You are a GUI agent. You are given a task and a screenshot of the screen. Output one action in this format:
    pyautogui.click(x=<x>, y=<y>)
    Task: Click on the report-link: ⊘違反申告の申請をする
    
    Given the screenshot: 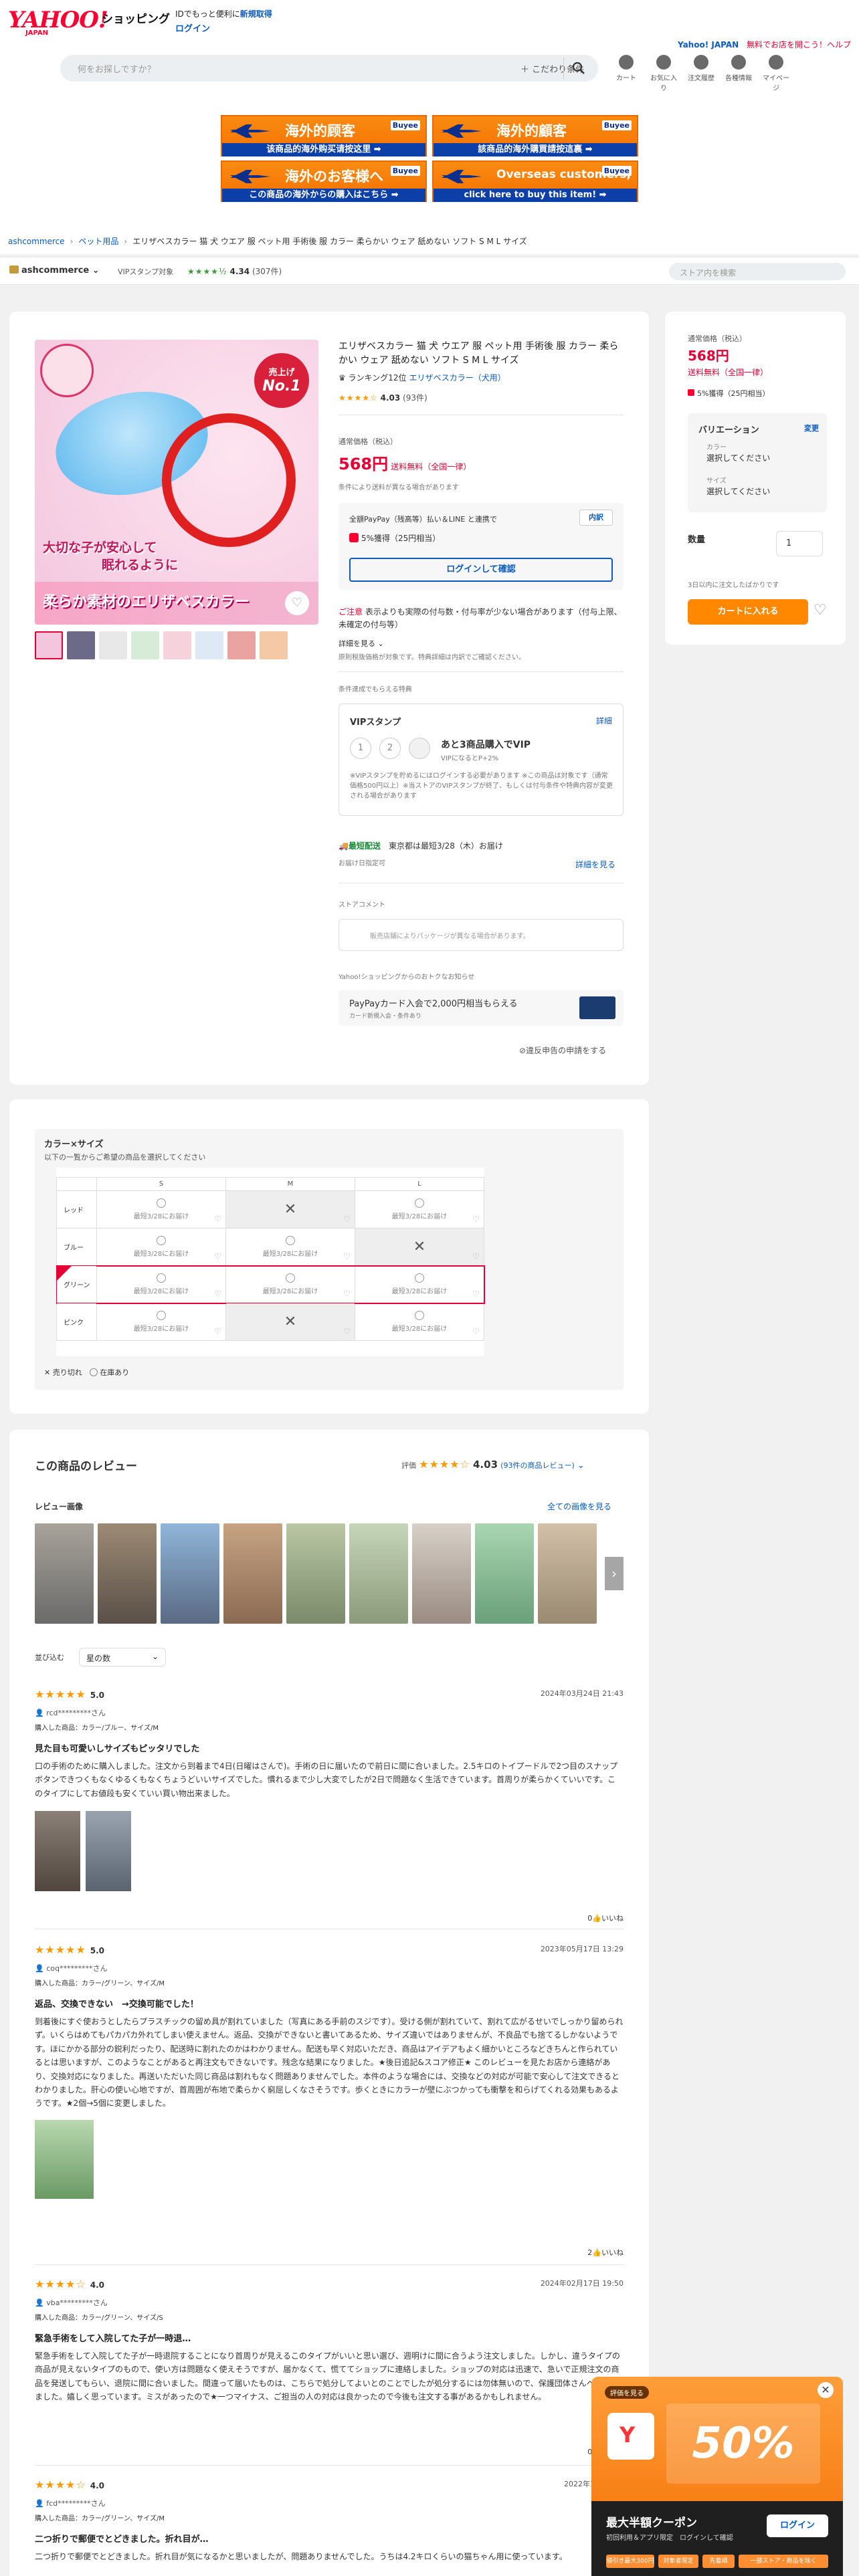 What is the action you would take?
    pyautogui.click(x=562, y=1050)
    